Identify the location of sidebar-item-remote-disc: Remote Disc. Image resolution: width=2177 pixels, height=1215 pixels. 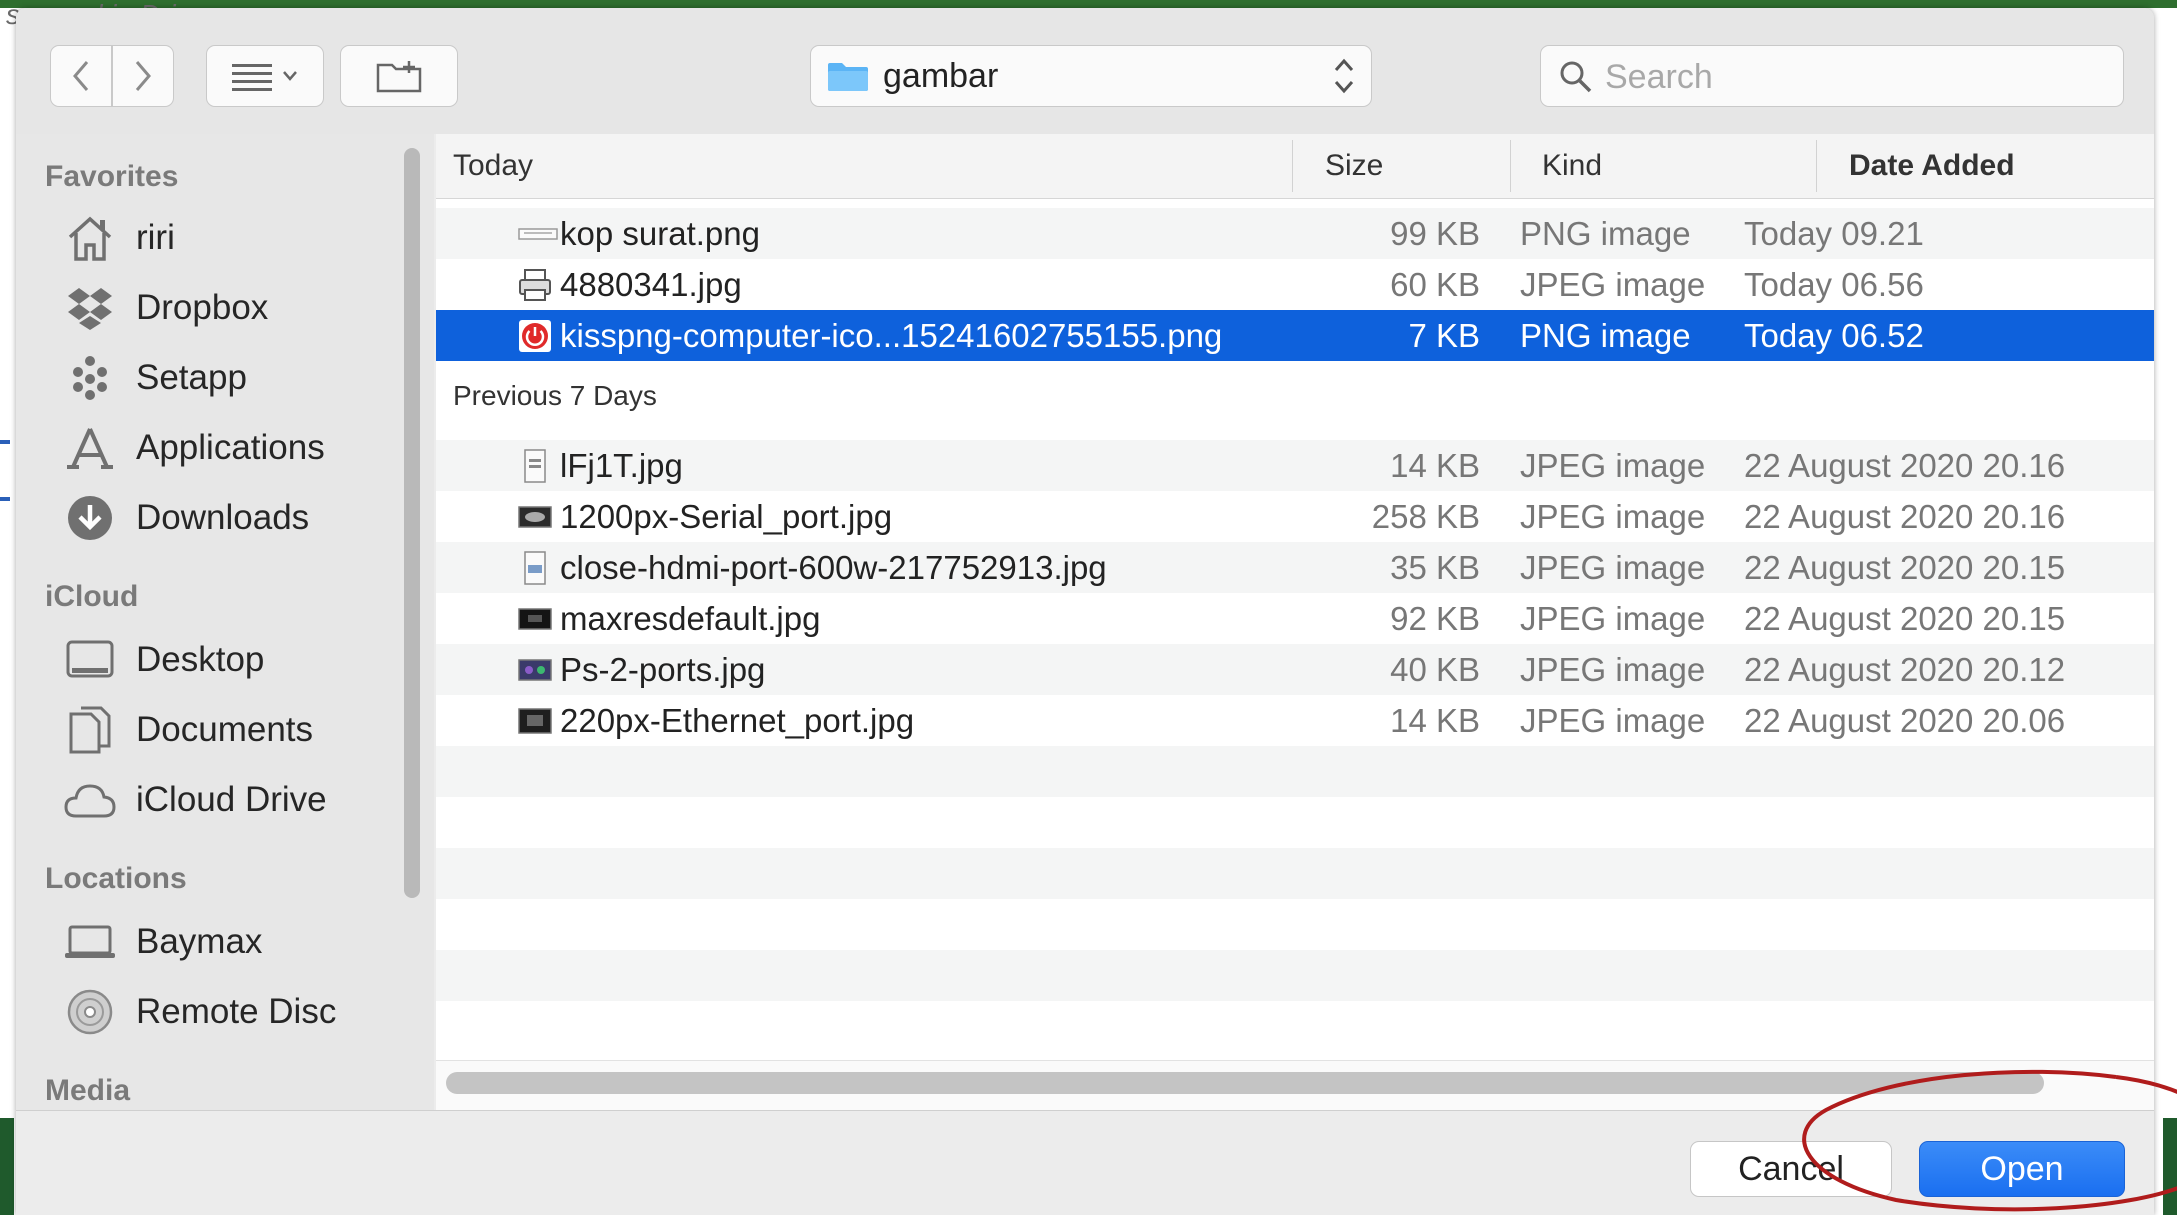
(200, 1012).